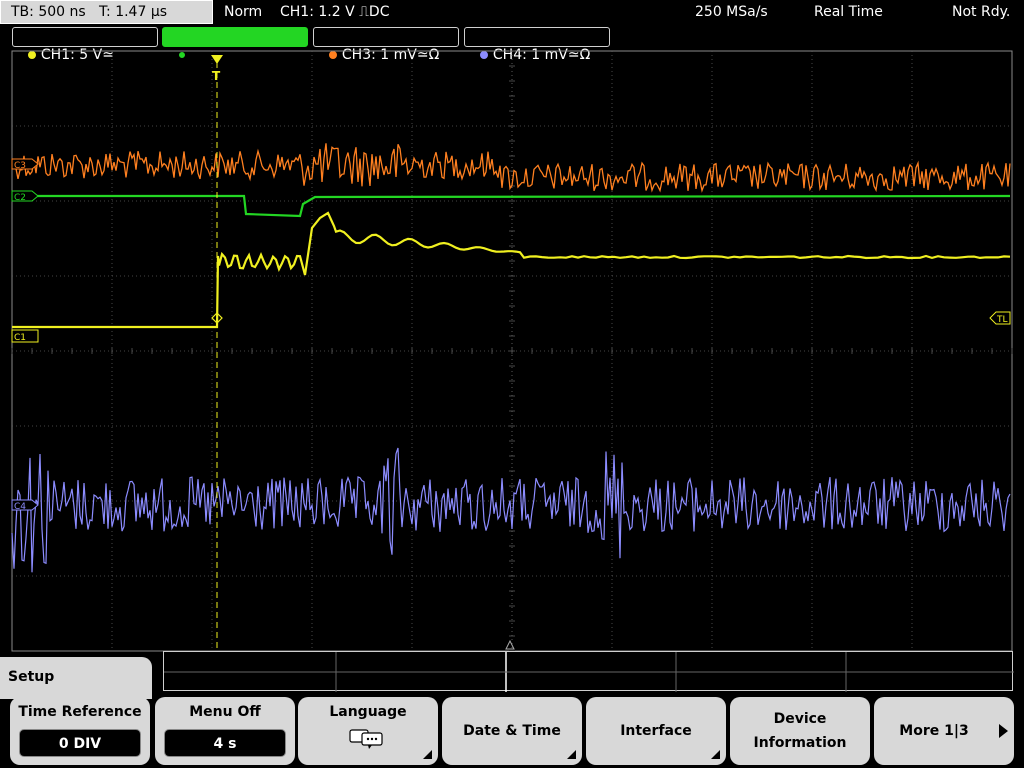 The image size is (1024, 768). Describe the element at coordinates (80, 712) in the screenshot. I see `time-reference-label: Time Reference` at that location.